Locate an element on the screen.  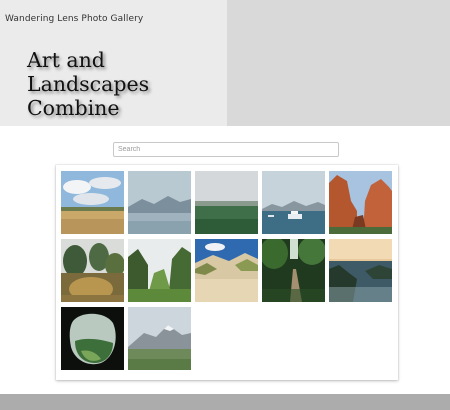
gallery-photo-dunes is located at coordinates (226, 270).